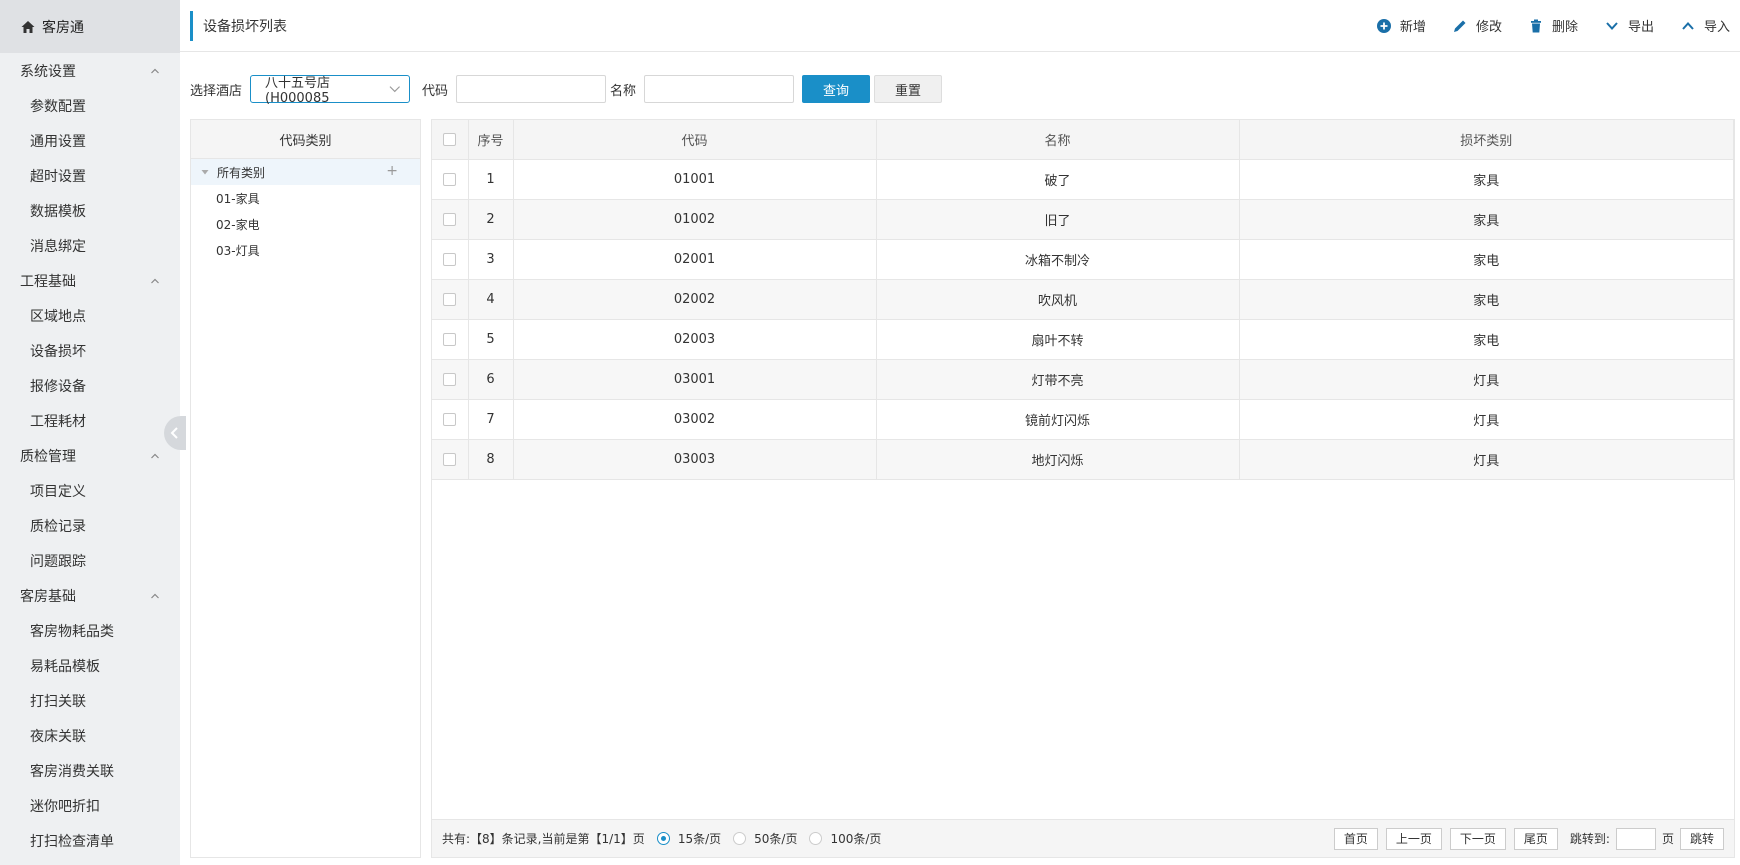 The height and width of the screenshot is (865, 1740). What do you see at coordinates (305, 172) in the screenshot?
I see `tree-root: 所有类别 +` at bounding box center [305, 172].